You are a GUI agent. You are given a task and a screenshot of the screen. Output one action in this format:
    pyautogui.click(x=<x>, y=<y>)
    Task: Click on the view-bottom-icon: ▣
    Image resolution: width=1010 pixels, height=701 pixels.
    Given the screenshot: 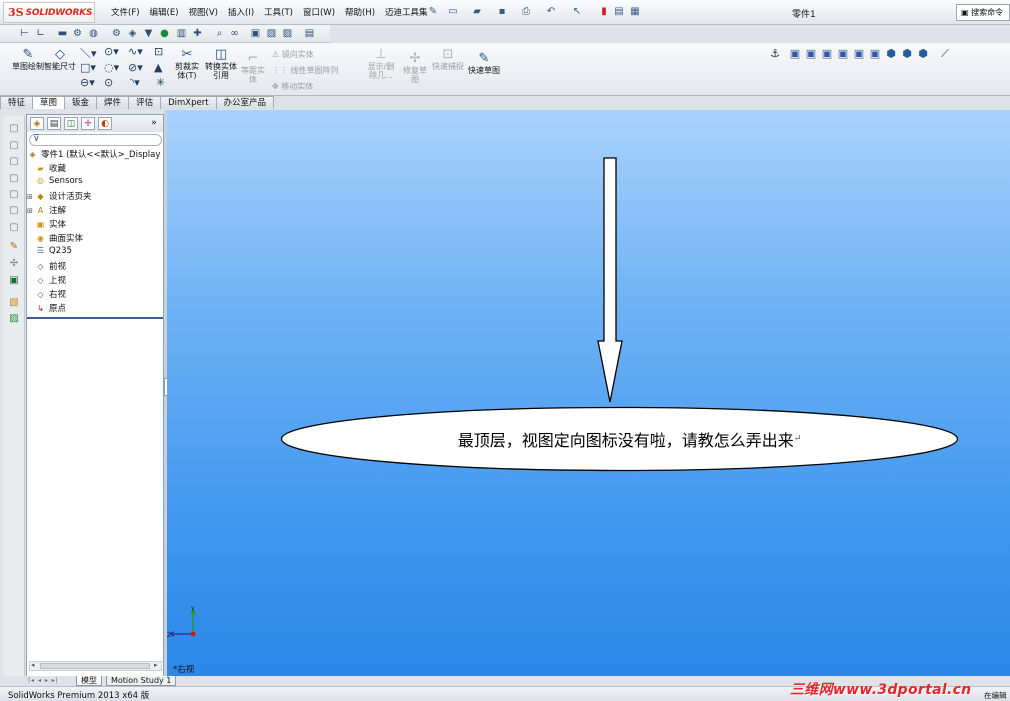 What is the action you would take?
    pyautogui.click(x=875, y=54)
    